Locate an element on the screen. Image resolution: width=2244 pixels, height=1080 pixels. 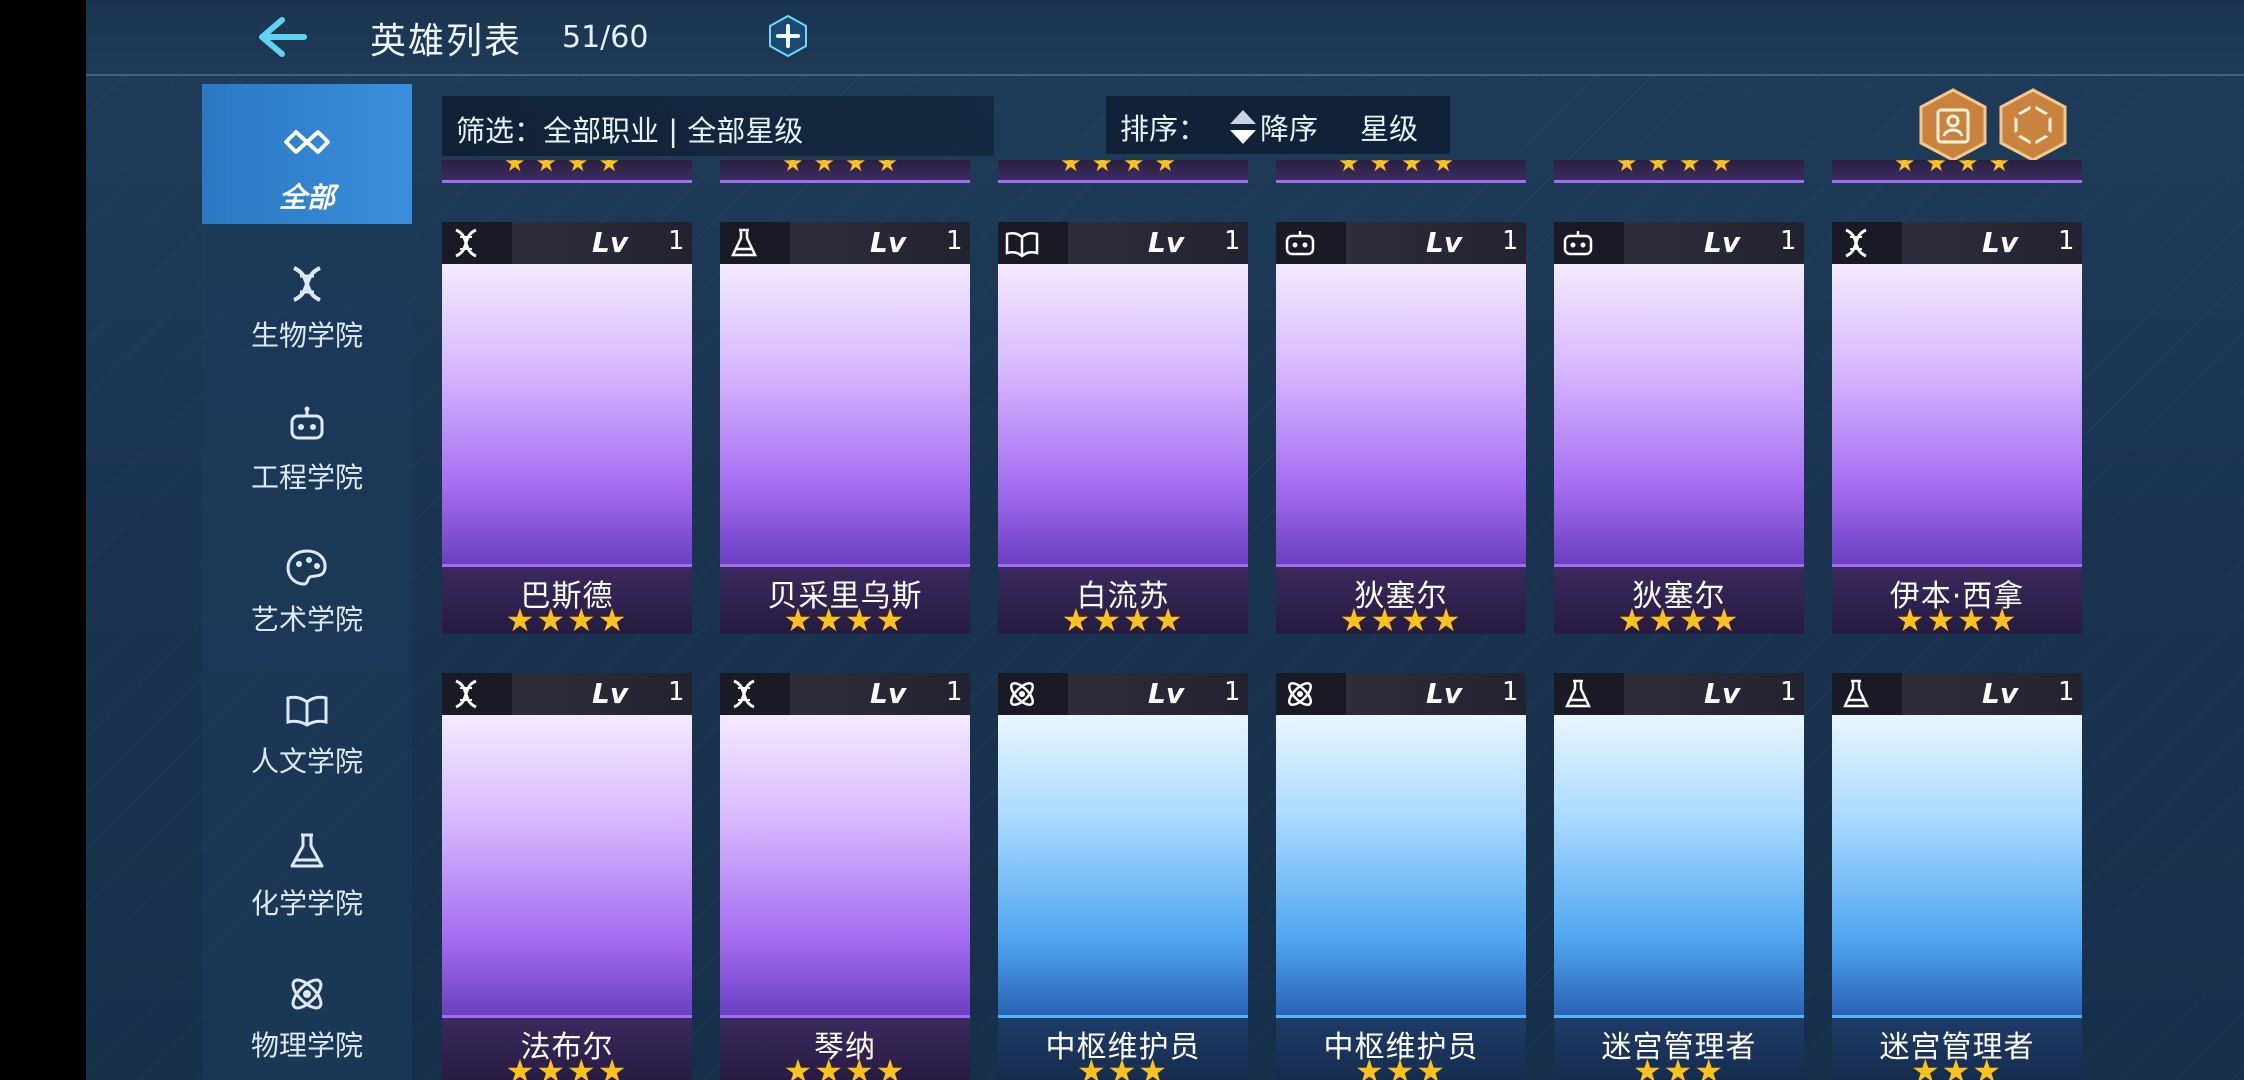
sort-key: 星级 is located at coordinates (1389, 127).